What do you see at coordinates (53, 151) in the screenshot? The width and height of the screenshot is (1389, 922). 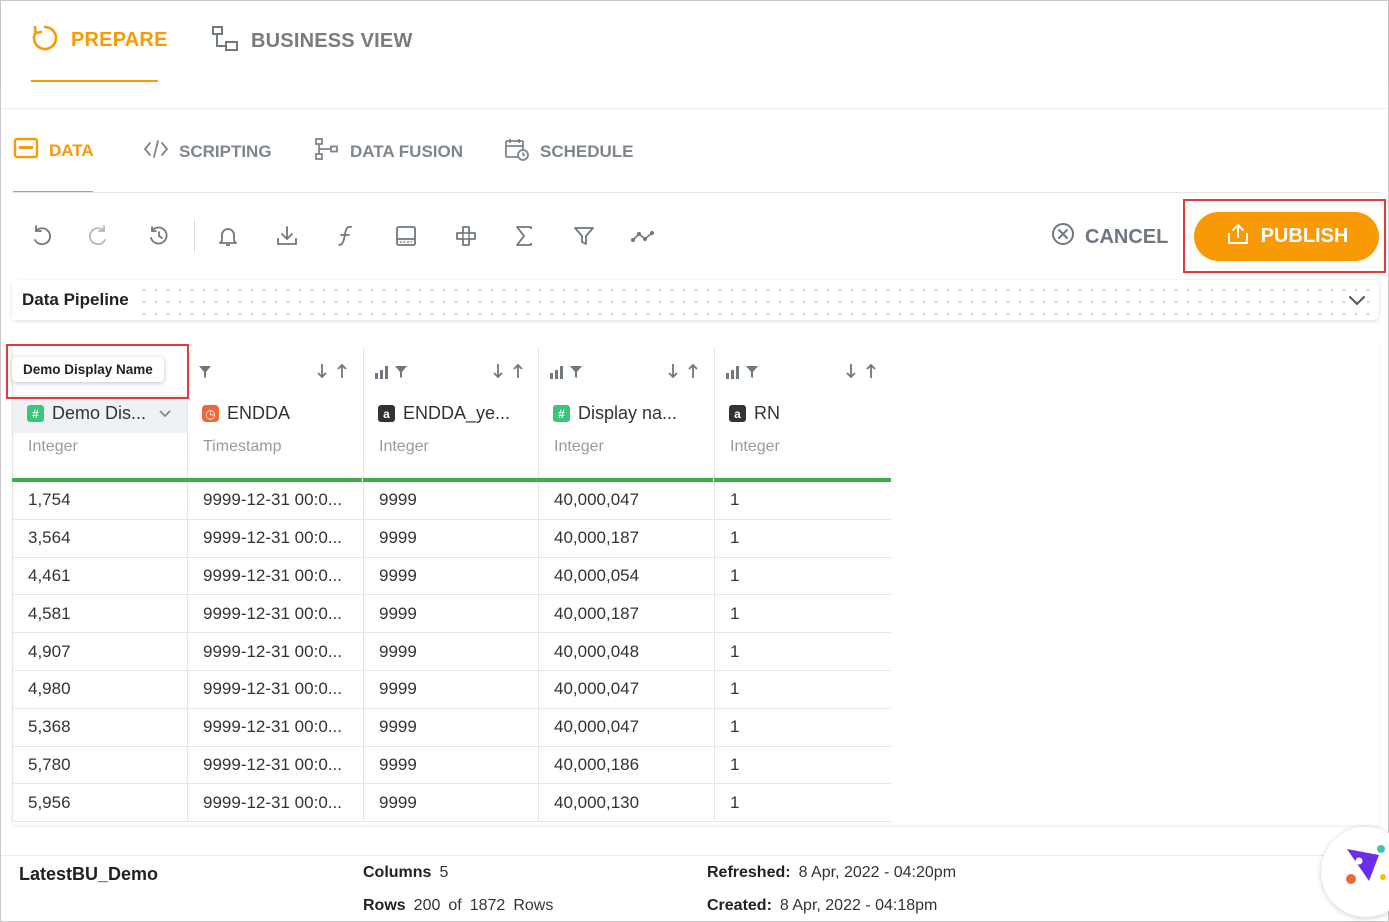 I see `tab-data: DATA` at bounding box center [53, 151].